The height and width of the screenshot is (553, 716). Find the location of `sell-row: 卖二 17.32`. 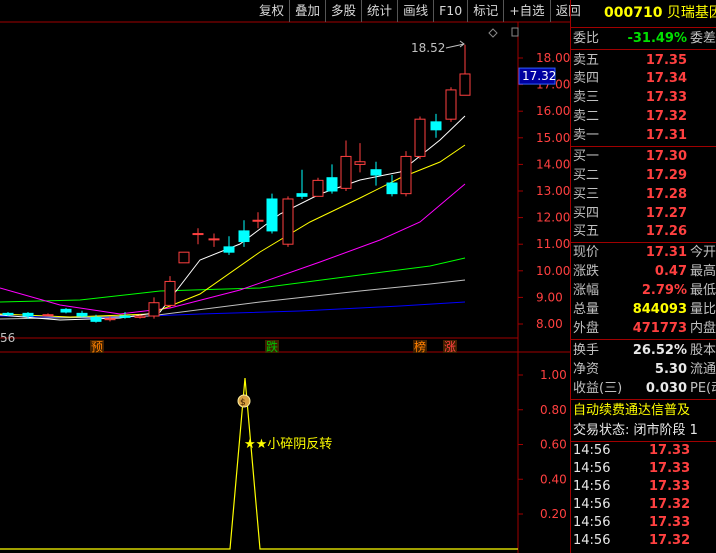

sell-row: 卖二 17.32 is located at coordinates (643, 116).